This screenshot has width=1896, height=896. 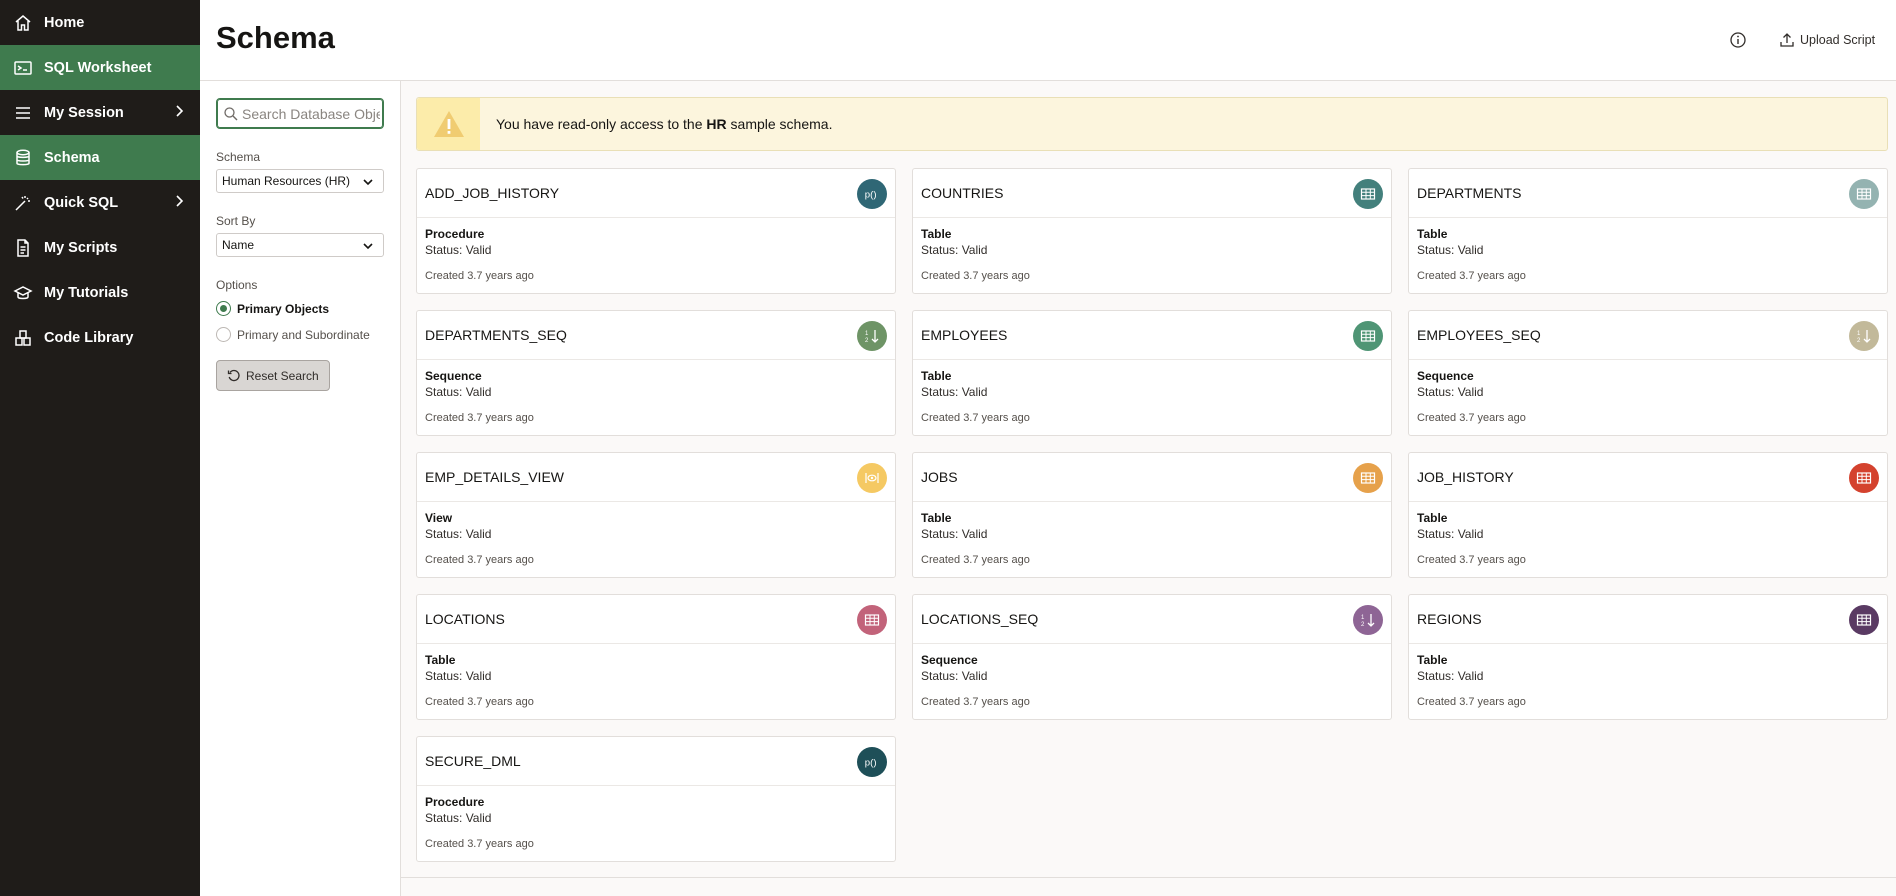 What do you see at coordinates (656, 335) in the screenshot?
I see `card-header: DEPARTMENTS_SEQ 1 2` at bounding box center [656, 335].